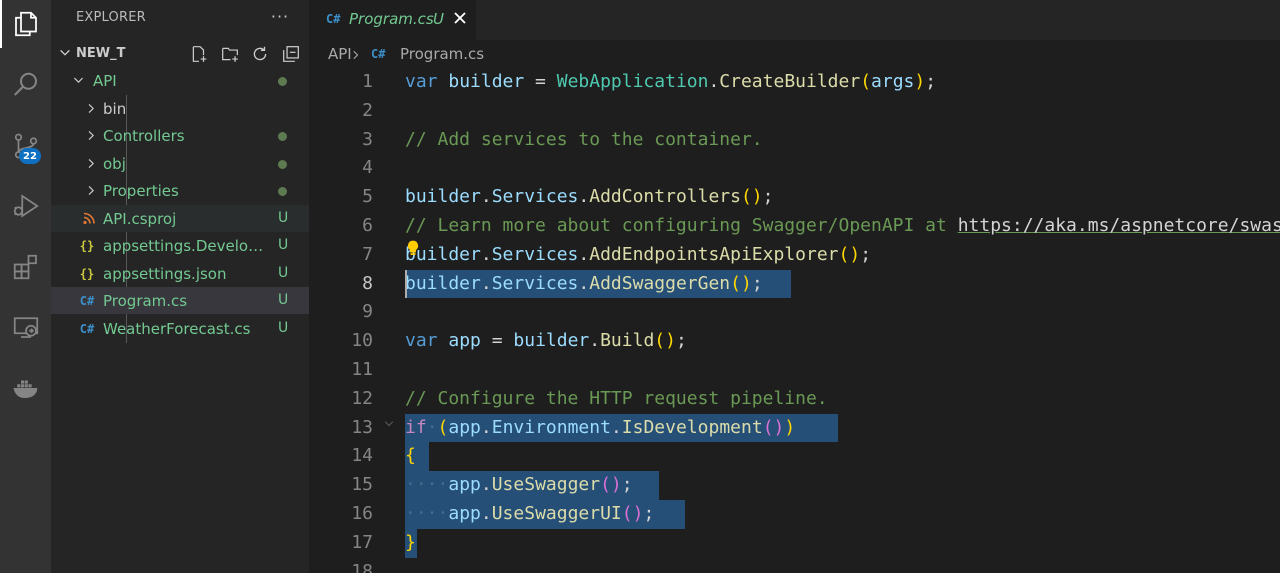 The image size is (1280, 573). I want to click on editor-tab-bar: C# Program.cs U, so click(794, 20).